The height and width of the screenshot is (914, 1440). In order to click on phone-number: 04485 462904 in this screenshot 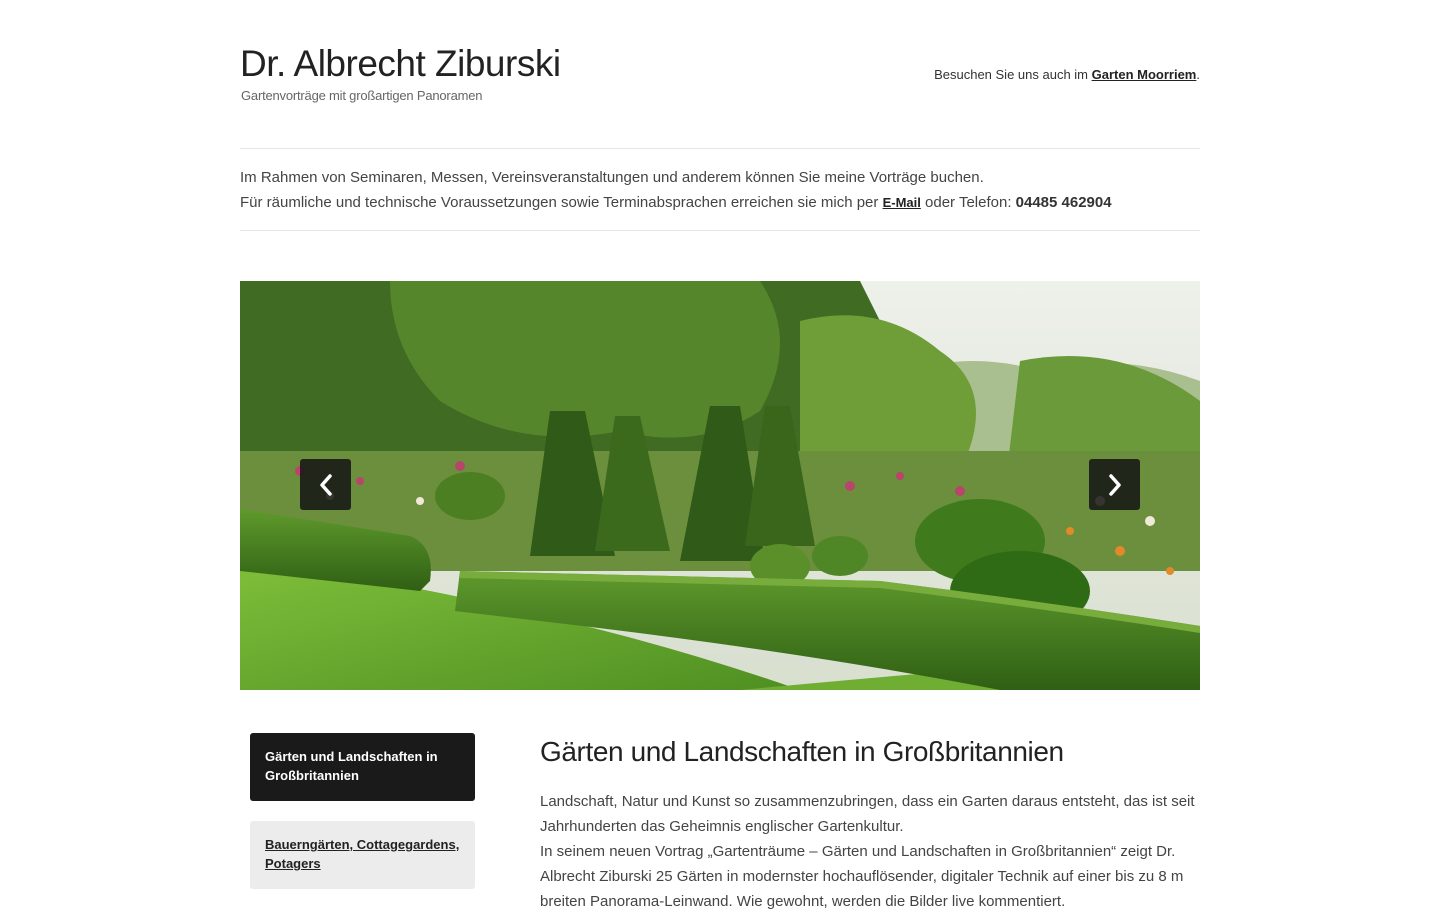, I will do `click(1063, 202)`.